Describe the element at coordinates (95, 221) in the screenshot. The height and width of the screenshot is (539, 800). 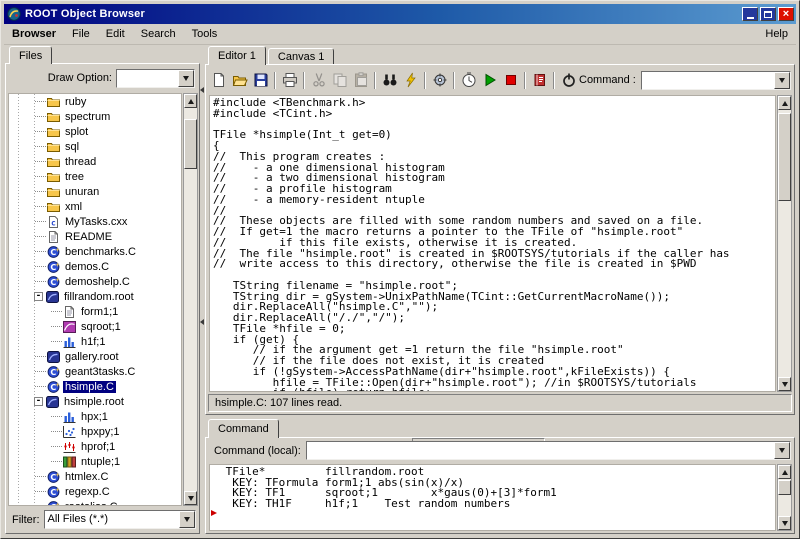
I see `tree-item-mytasks-cxx: c MyTasks.cxx` at that location.